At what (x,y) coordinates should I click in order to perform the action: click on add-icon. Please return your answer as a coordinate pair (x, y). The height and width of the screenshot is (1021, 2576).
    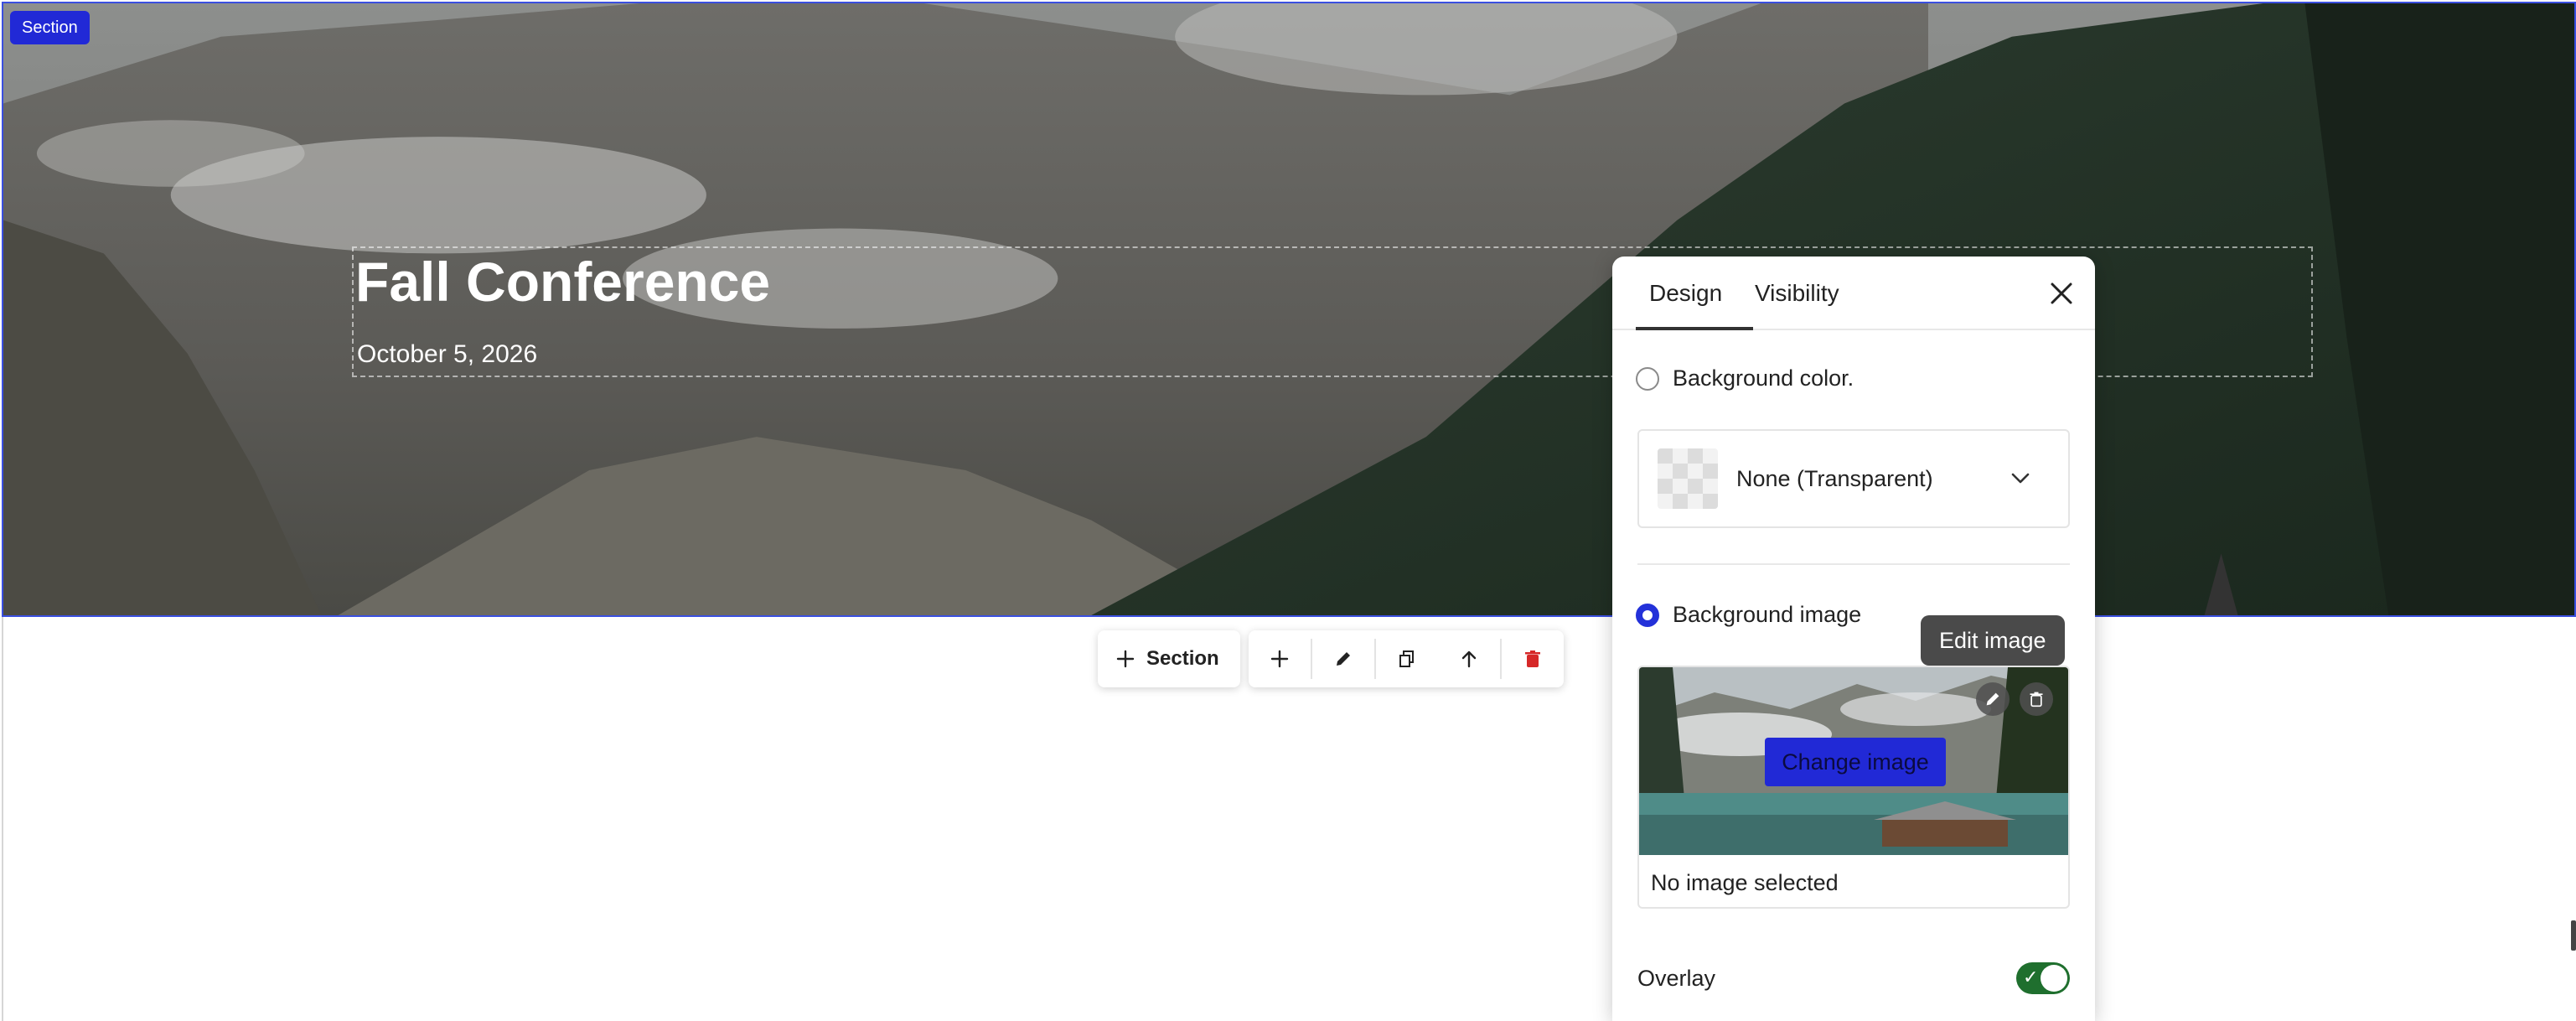
    Looking at the image, I should click on (1279, 659).